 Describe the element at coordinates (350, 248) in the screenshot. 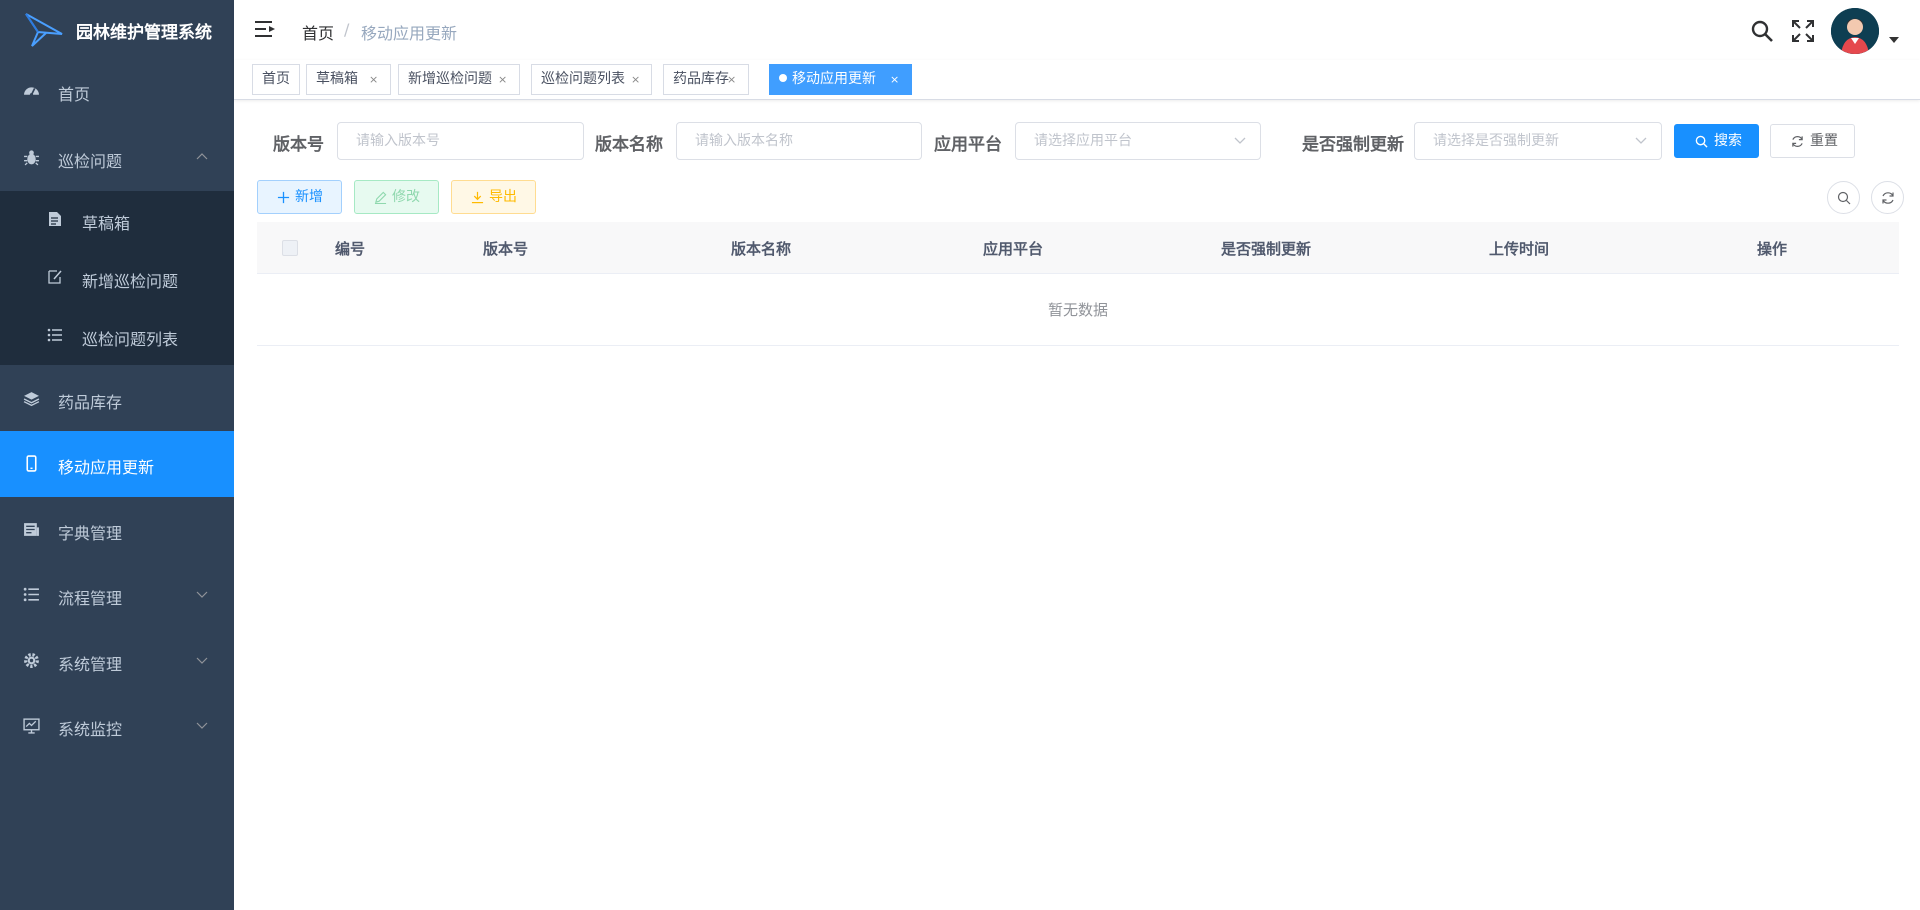

I see `column-header-id: 编号` at that location.